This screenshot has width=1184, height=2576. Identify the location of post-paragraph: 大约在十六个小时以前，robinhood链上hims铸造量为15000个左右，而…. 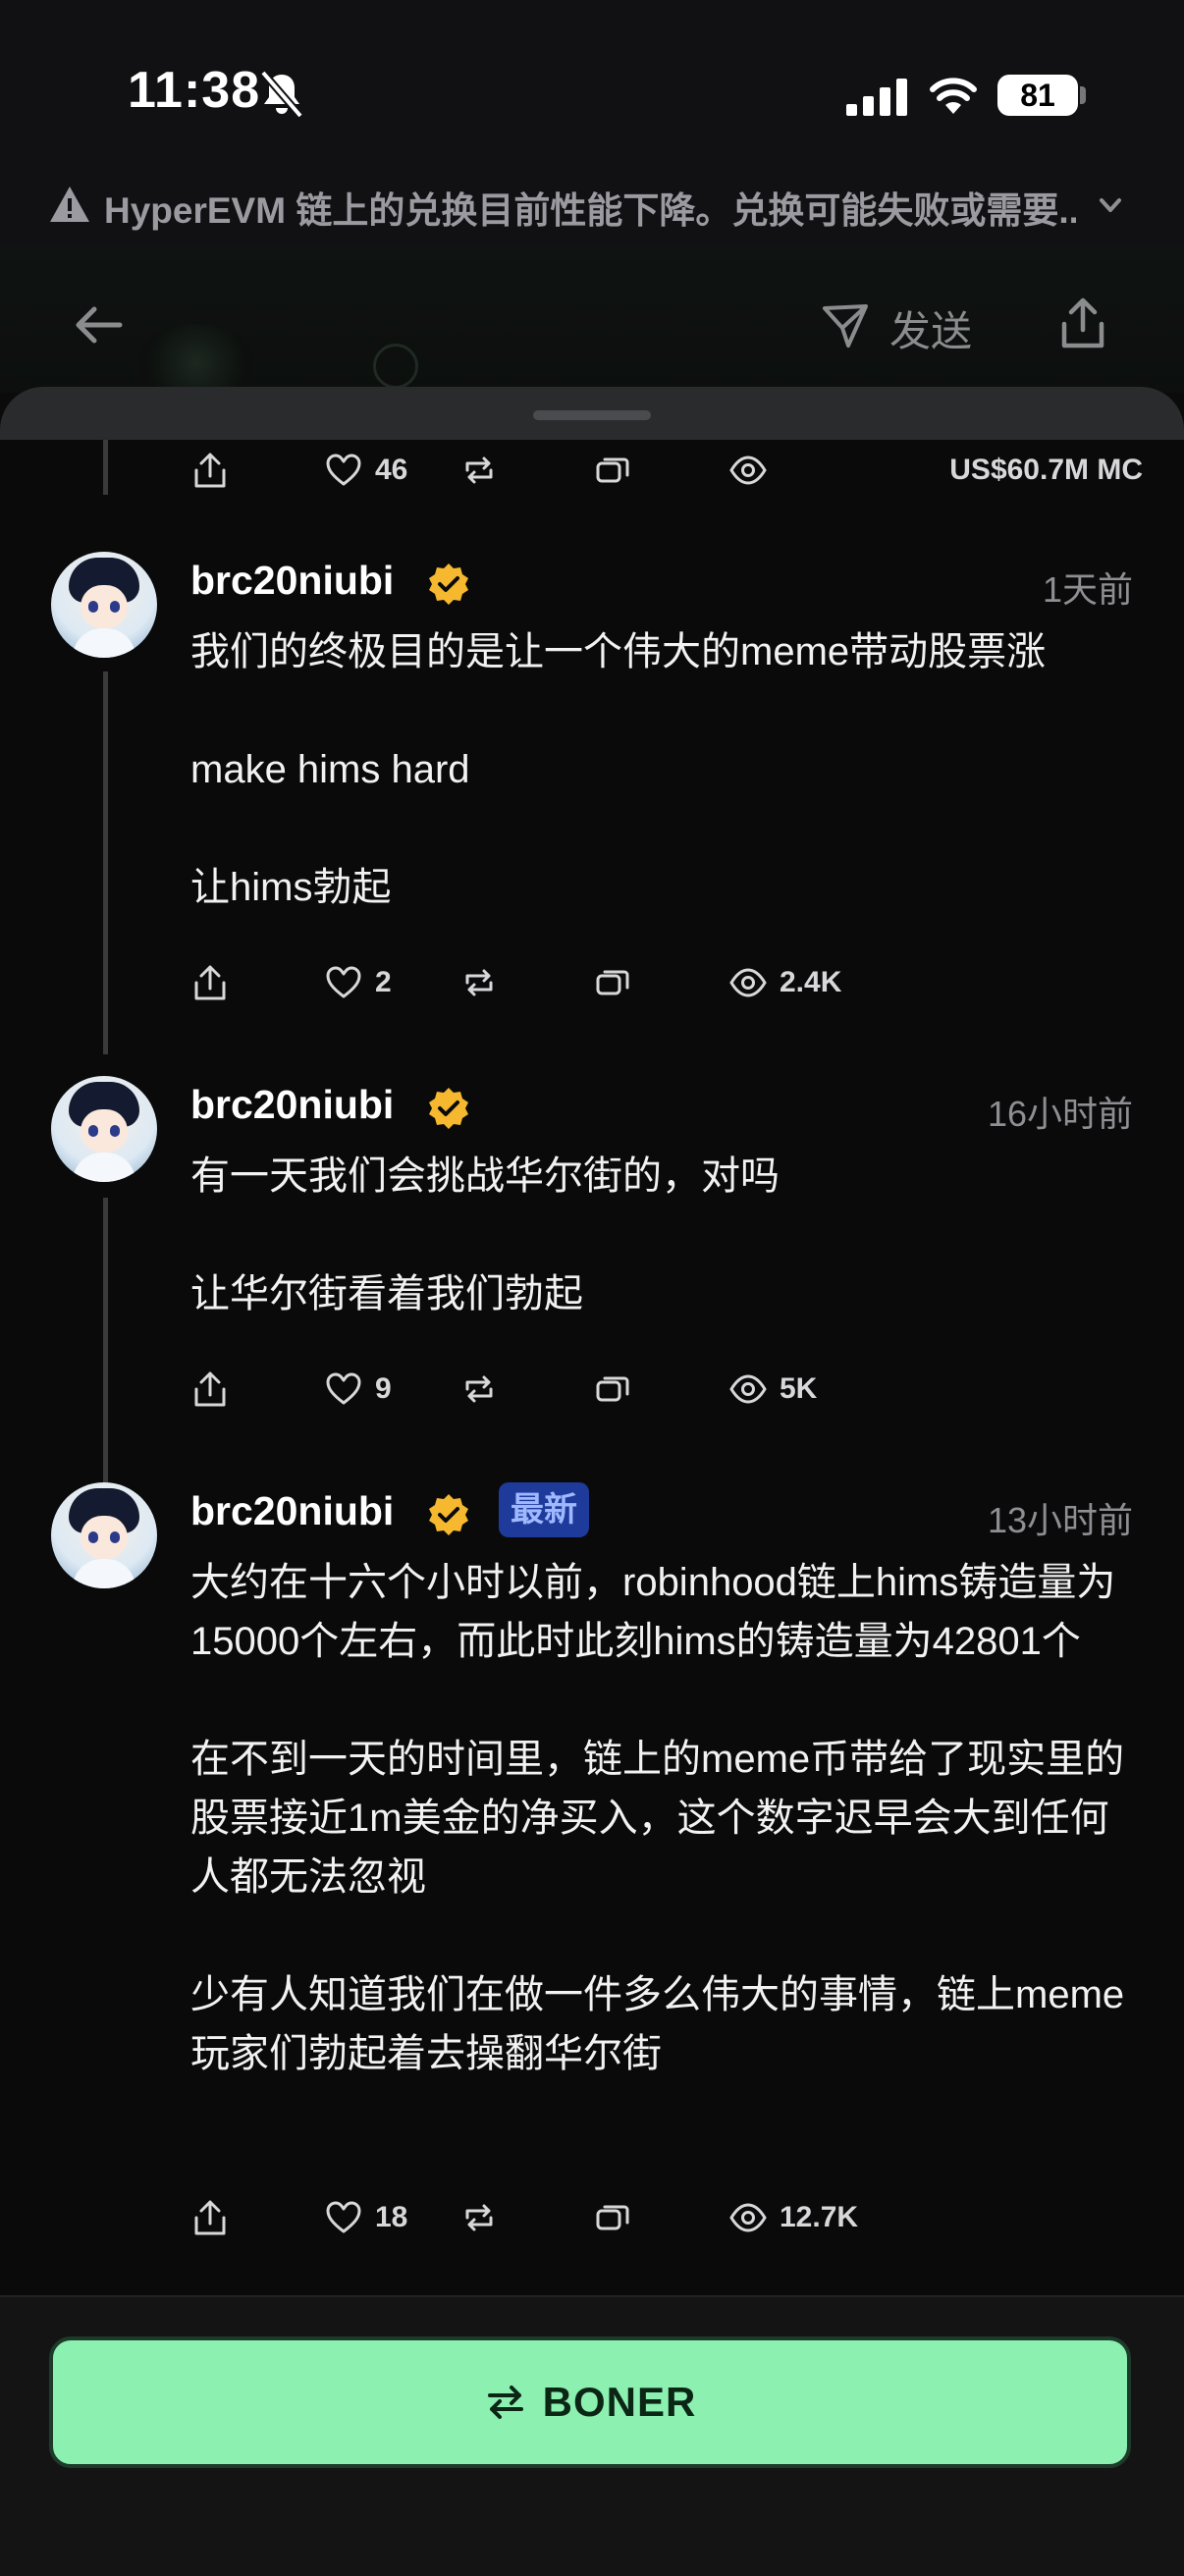
(653, 1612).